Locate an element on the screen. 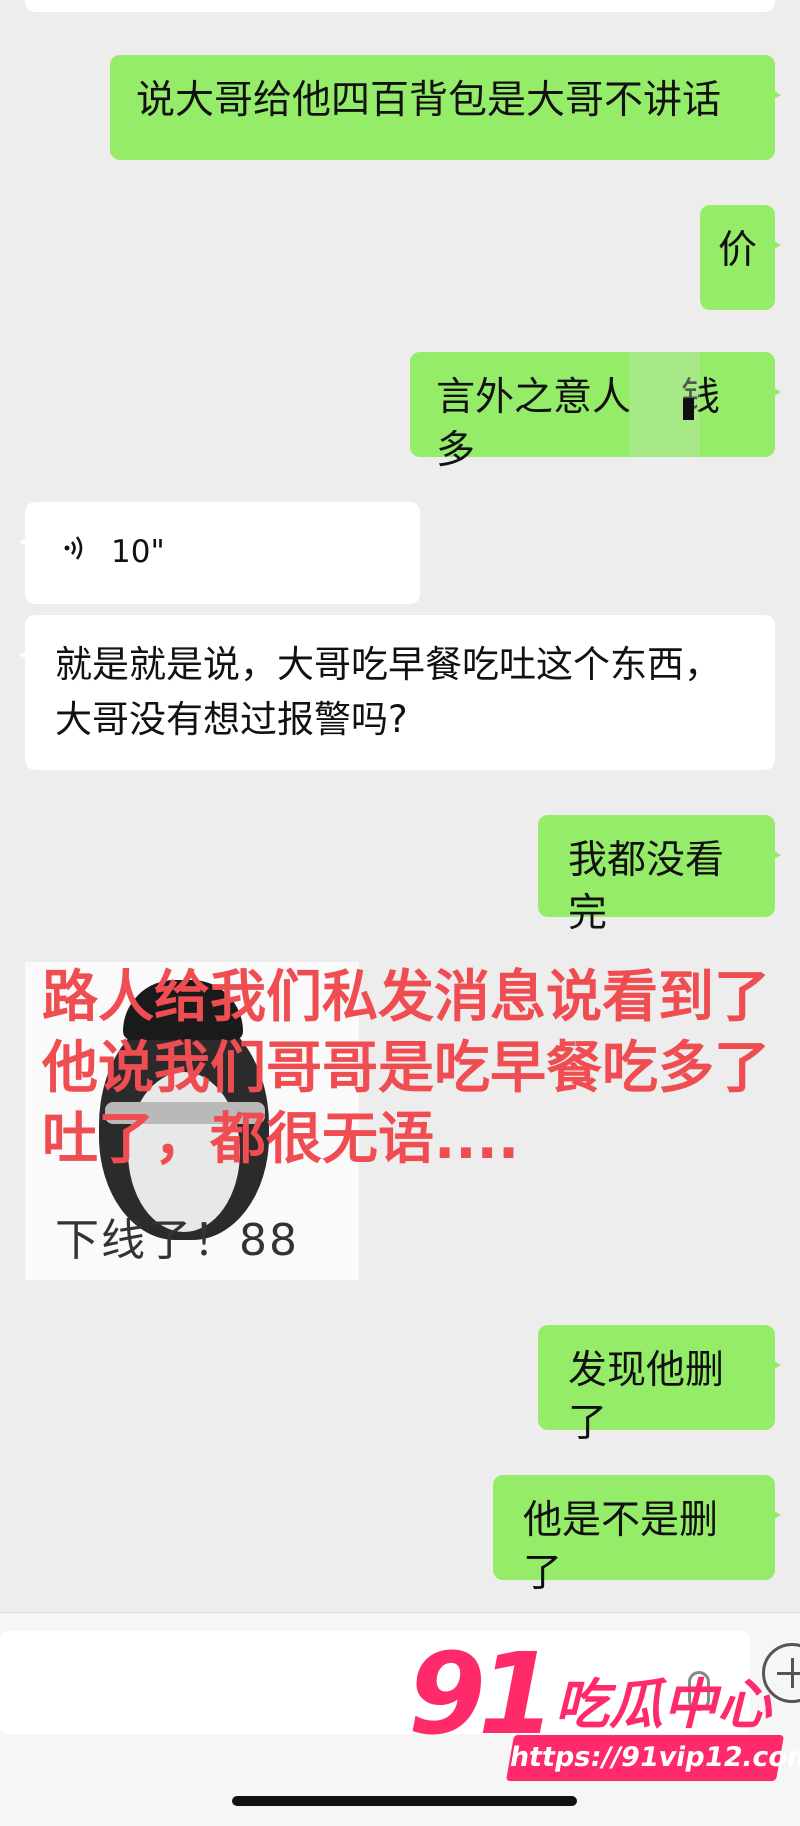 The width and height of the screenshot is (800, 1826). voice-duration: 10" is located at coordinates (138, 552).